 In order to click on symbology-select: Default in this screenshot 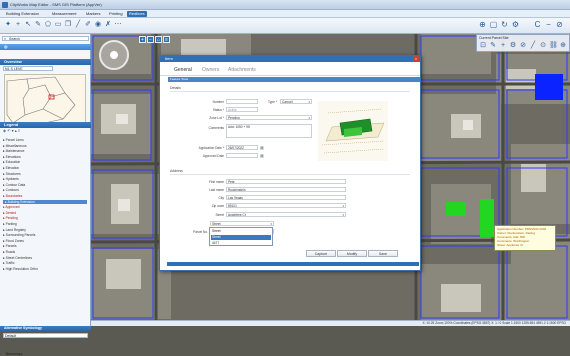, I will do `click(45, 335)`.